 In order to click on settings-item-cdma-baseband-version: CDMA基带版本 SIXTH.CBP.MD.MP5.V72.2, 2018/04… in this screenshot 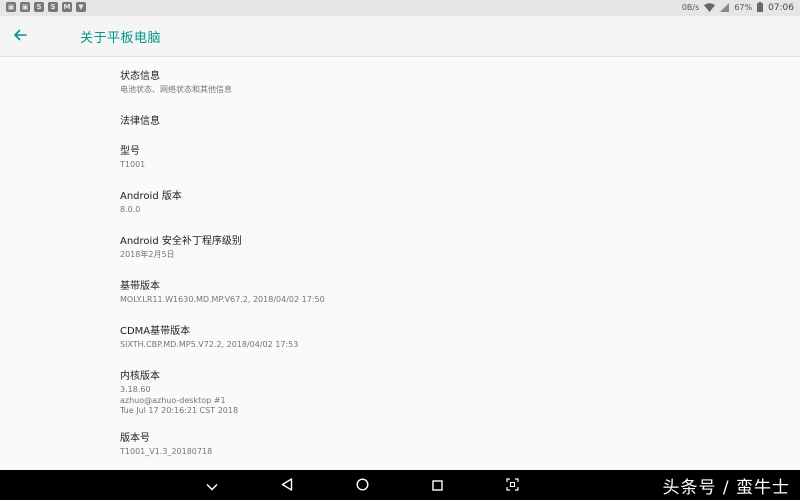, I will do `click(420, 338)`.